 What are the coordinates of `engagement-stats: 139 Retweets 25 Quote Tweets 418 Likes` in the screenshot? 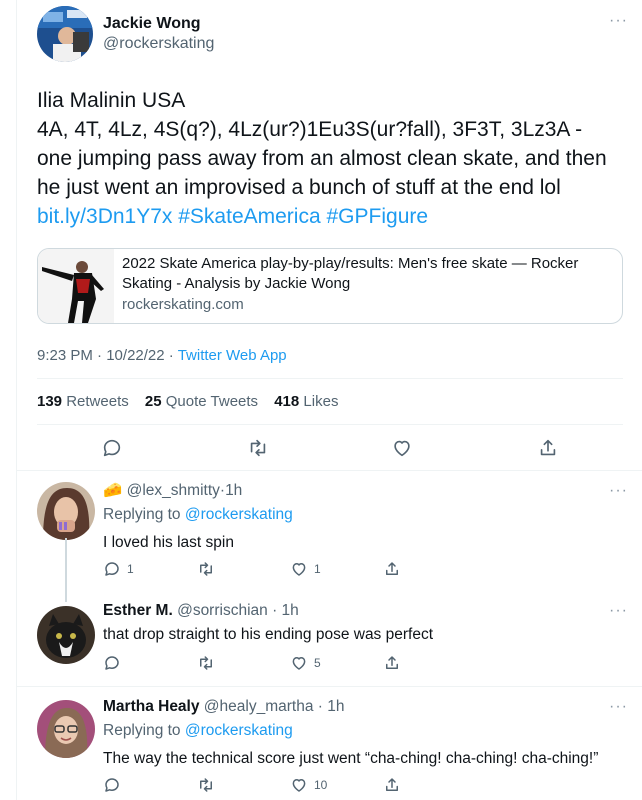 It's located at (193, 401).